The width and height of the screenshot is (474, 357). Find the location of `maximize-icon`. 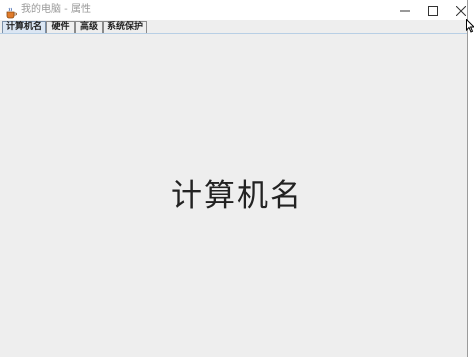

maximize-icon is located at coordinates (433, 10).